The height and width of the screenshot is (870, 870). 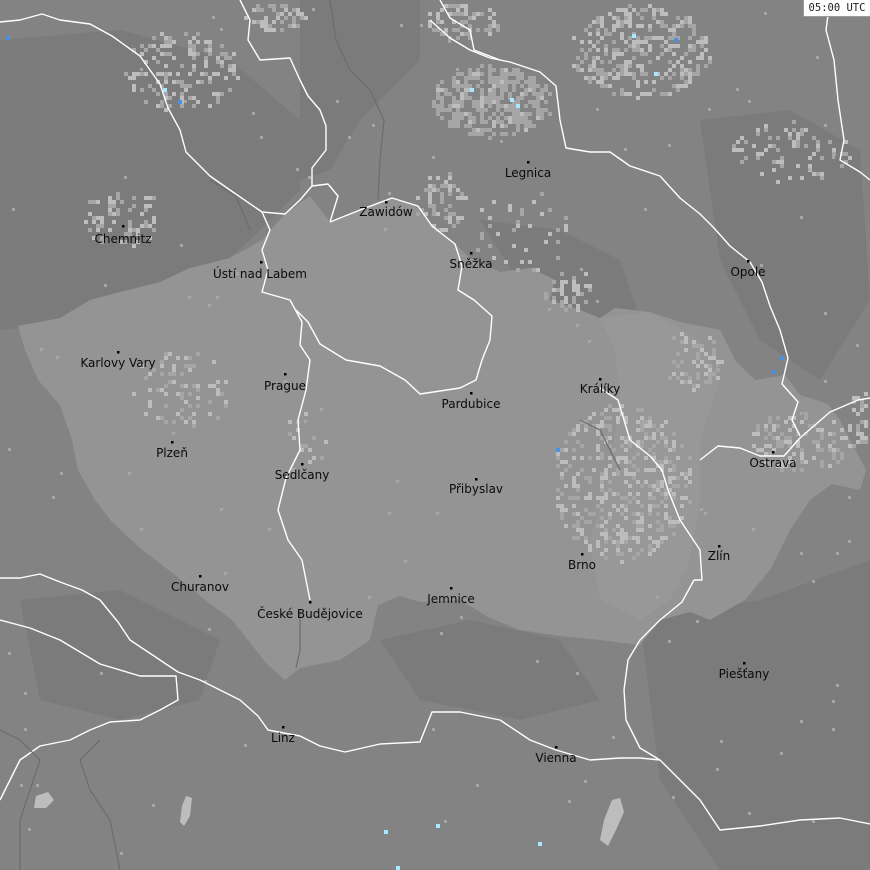 What do you see at coordinates (747, 272) in the screenshot?
I see `city-label: Opole` at bounding box center [747, 272].